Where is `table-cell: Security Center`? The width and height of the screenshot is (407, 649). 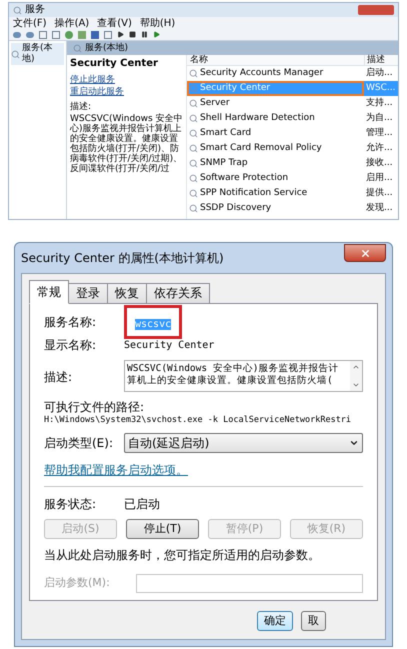
table-cell: Security Center is located at coordinates (235, 88).